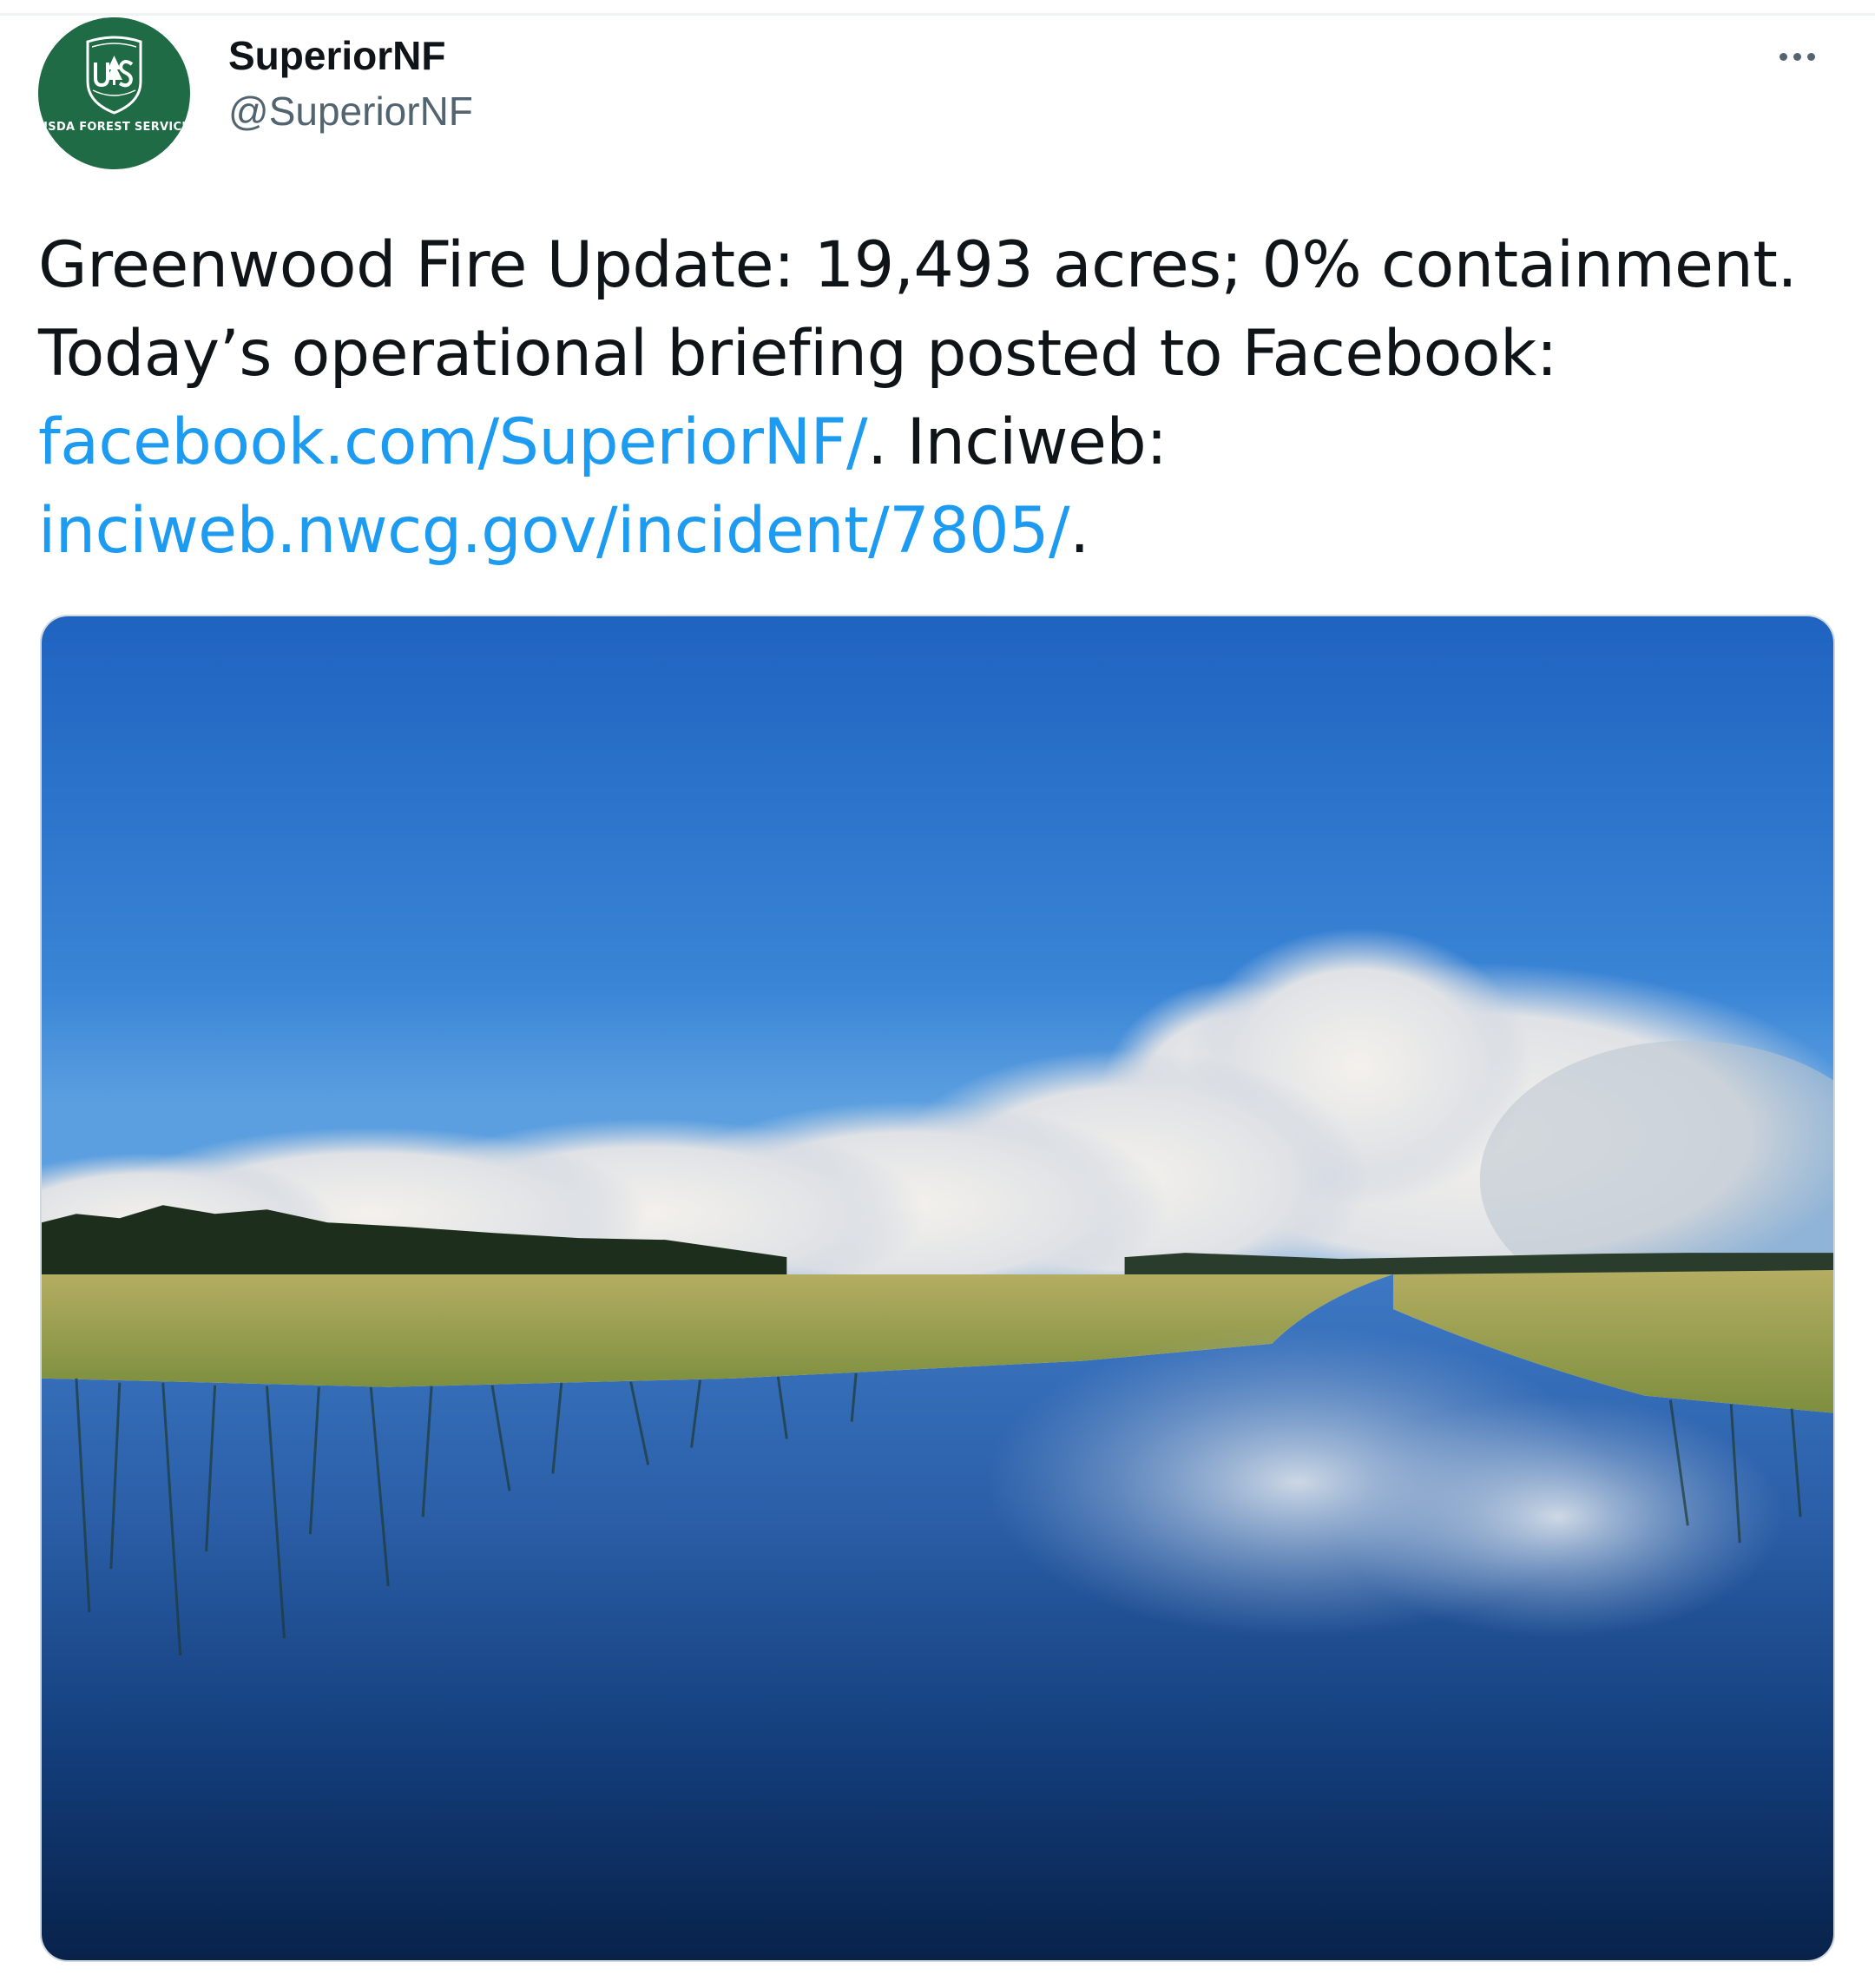  What do you see at coordinates (350, 55) in the screenshot?
I see `display-name: SuperiorNF` at bounding box center [350, 55].